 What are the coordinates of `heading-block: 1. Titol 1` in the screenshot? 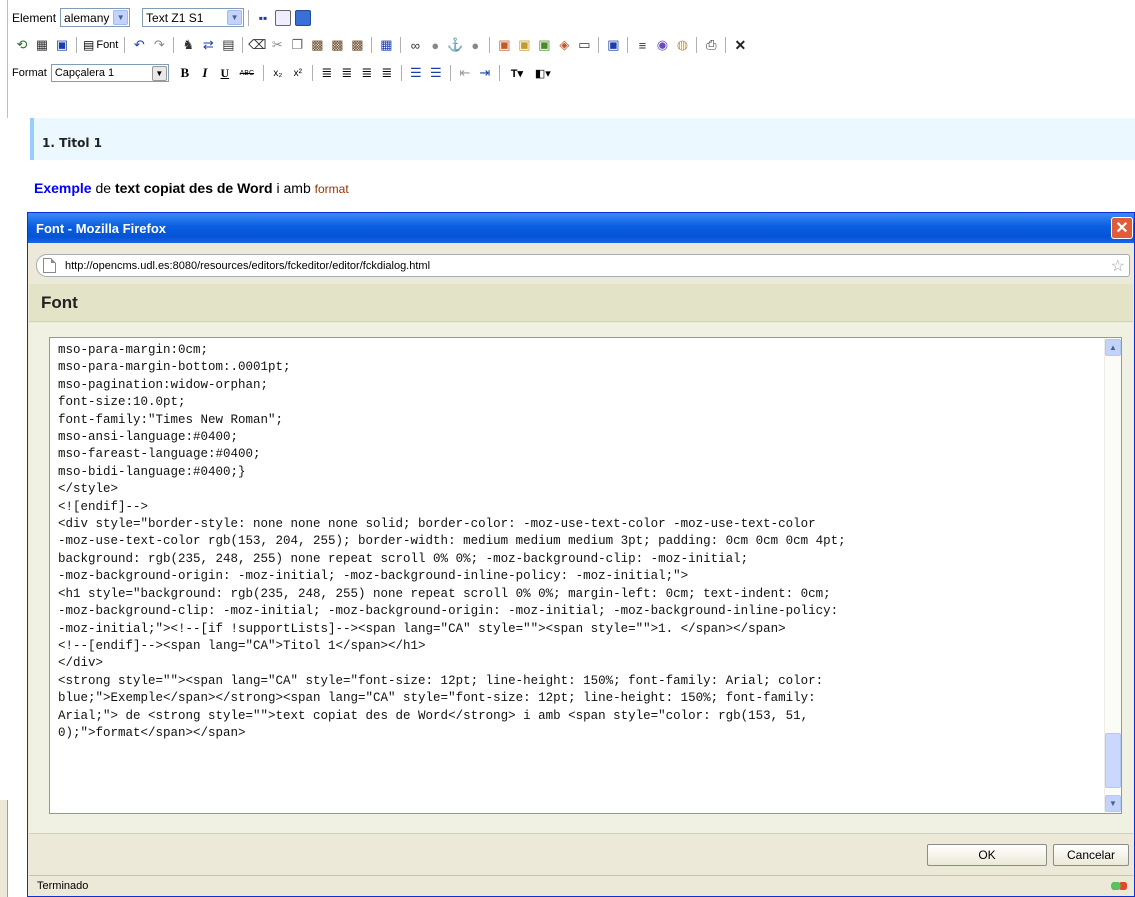 It's located at (582, 139).